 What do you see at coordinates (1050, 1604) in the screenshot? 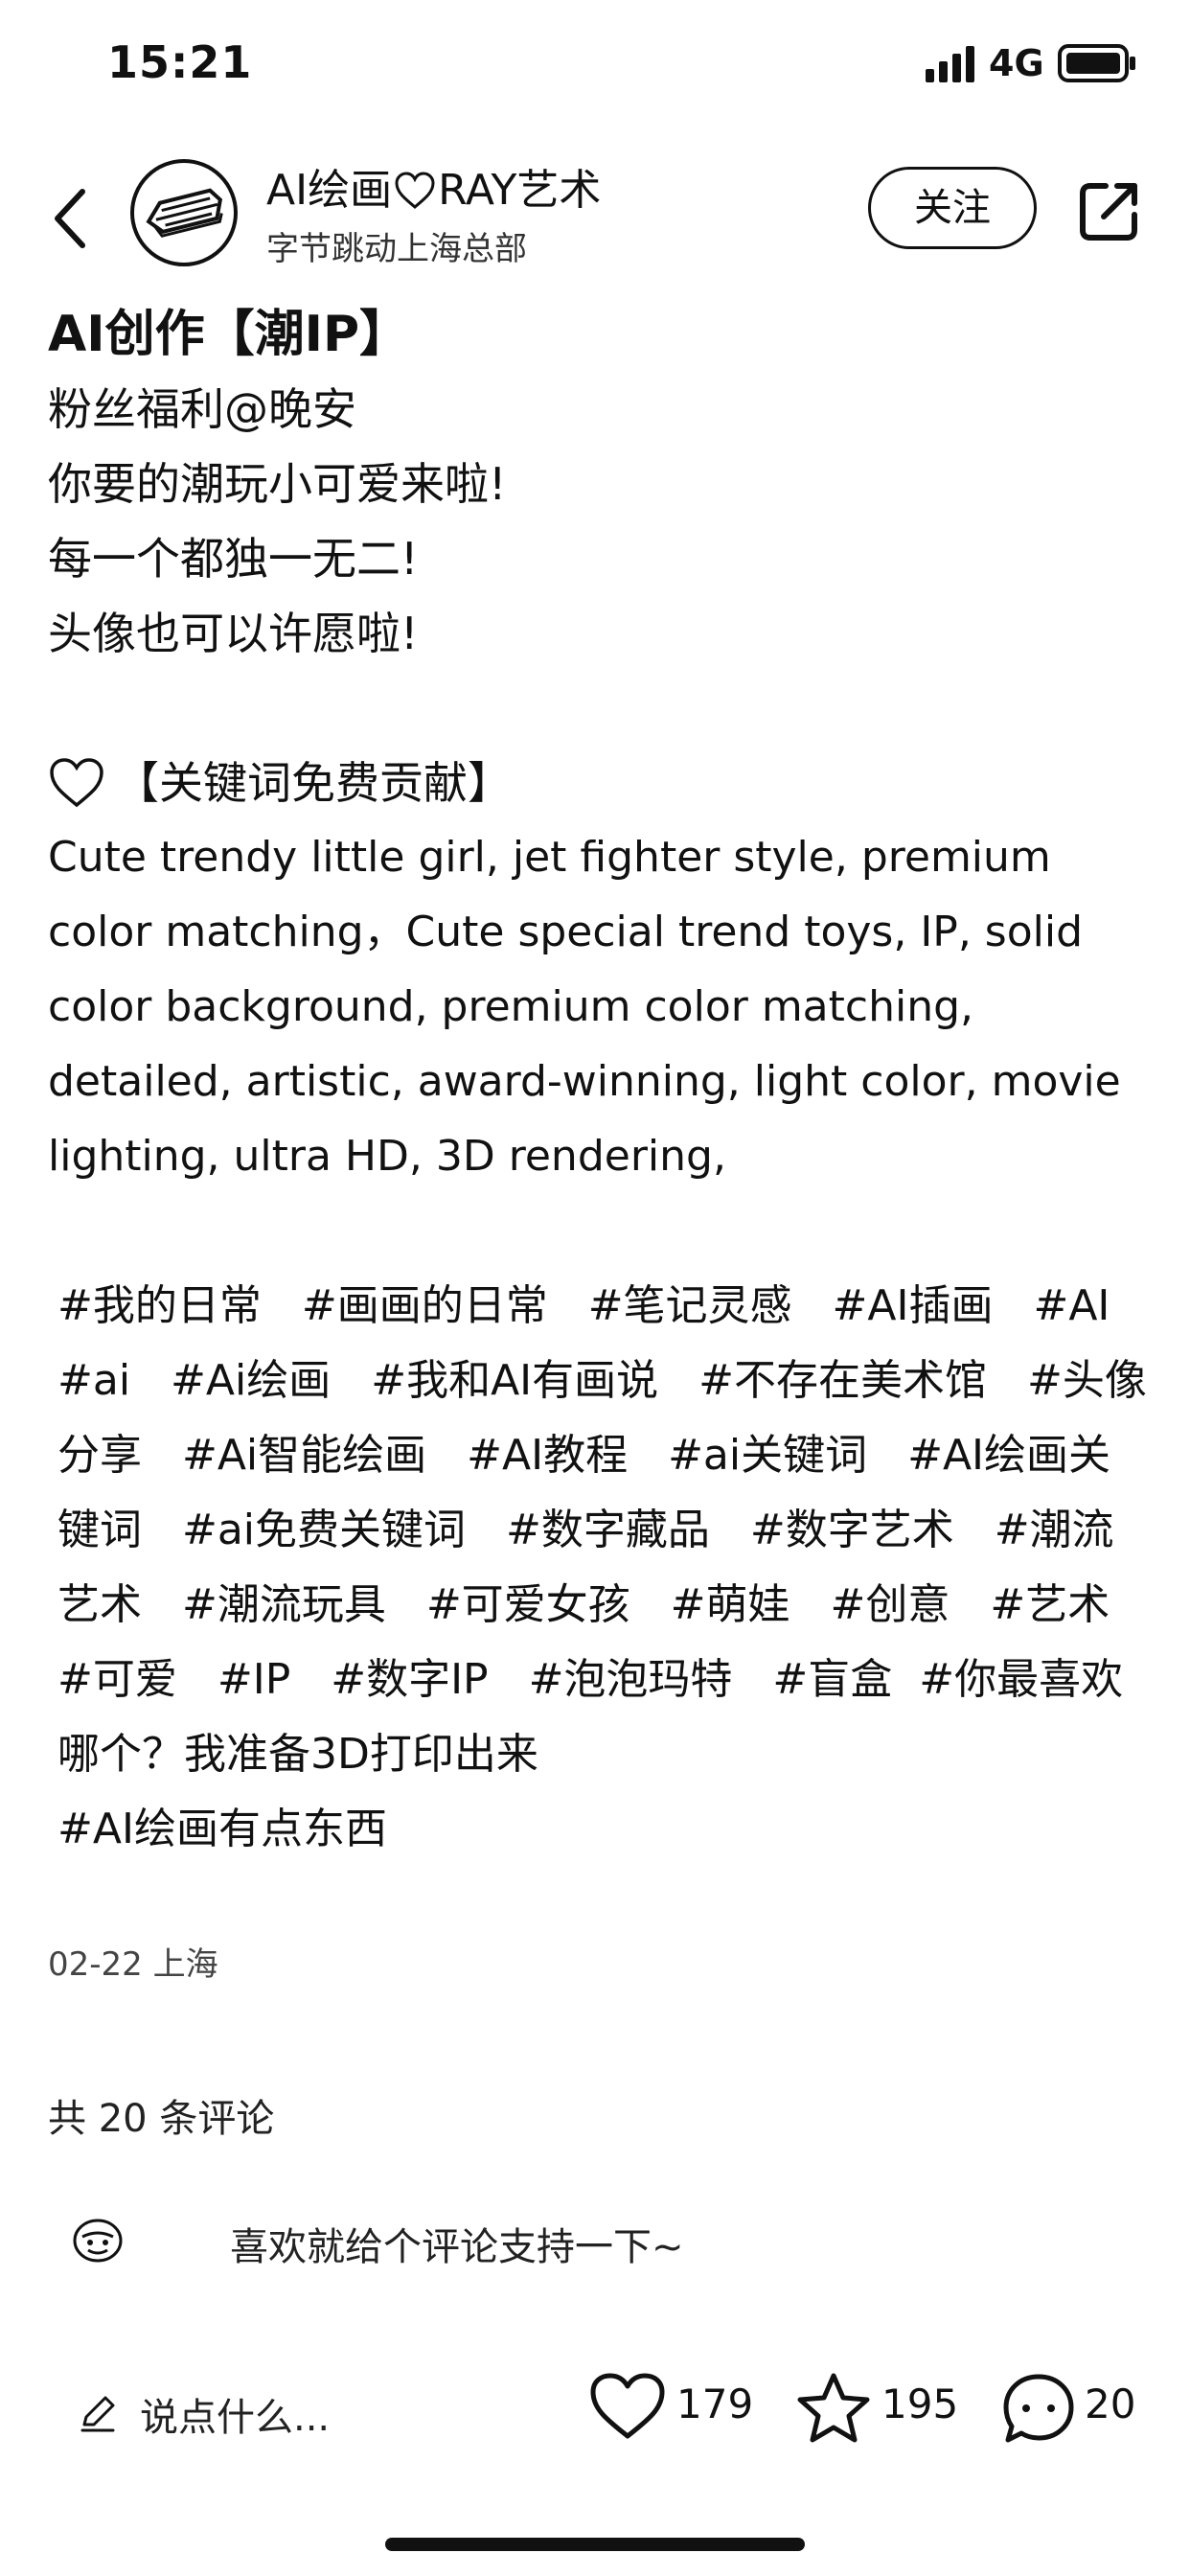
I see `hashtag: #艺术` at bounding box center [1050, 1604].